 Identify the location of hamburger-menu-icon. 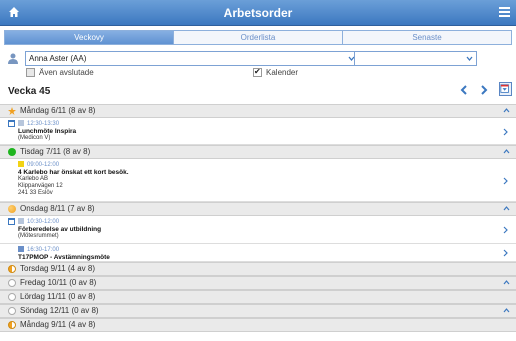
(504, 12).